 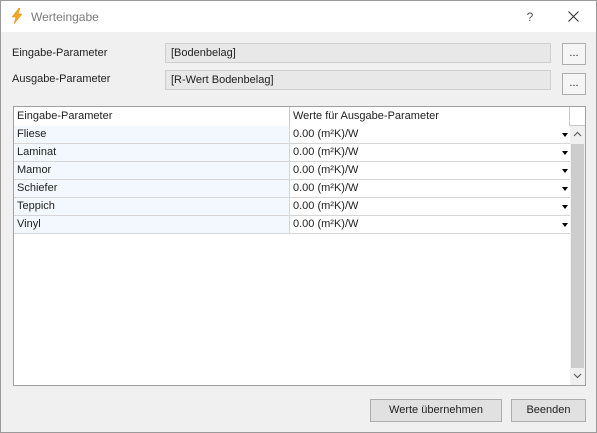 I want to click on input-cell: Fliese, so click(x=152, y=135).